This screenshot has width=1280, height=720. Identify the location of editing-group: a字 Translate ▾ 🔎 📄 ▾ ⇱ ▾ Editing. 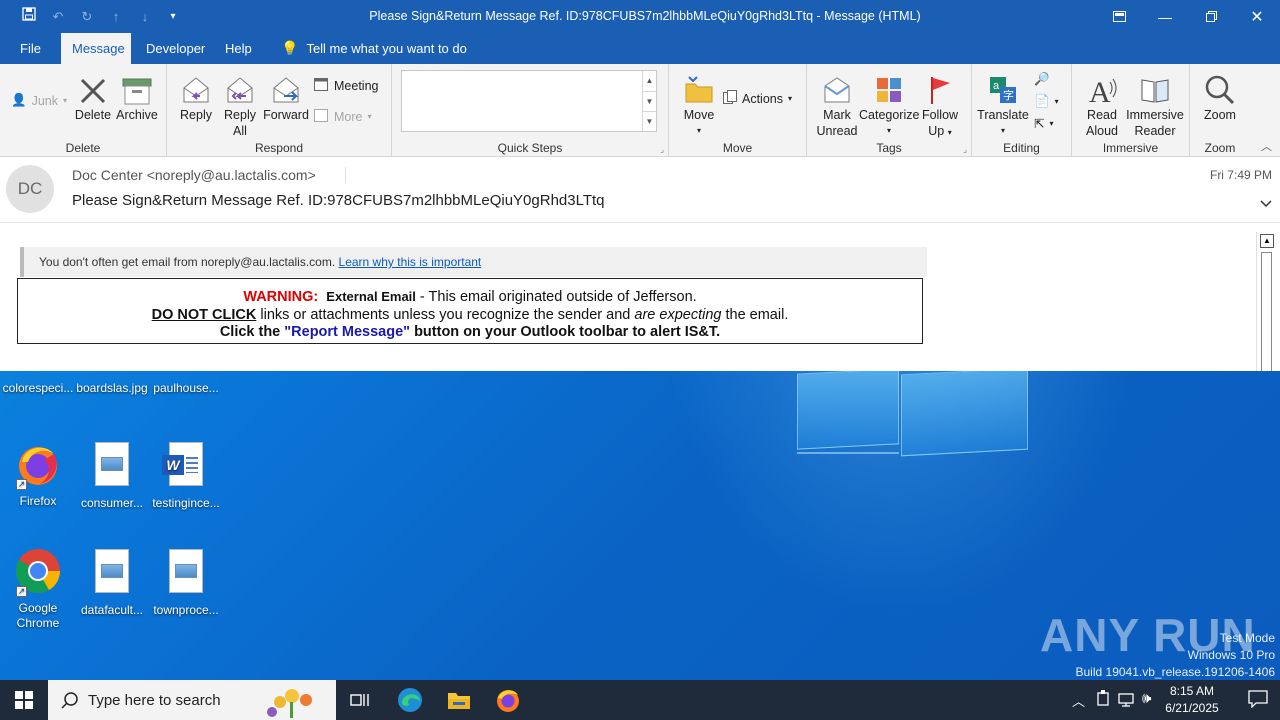
(1022, 110).